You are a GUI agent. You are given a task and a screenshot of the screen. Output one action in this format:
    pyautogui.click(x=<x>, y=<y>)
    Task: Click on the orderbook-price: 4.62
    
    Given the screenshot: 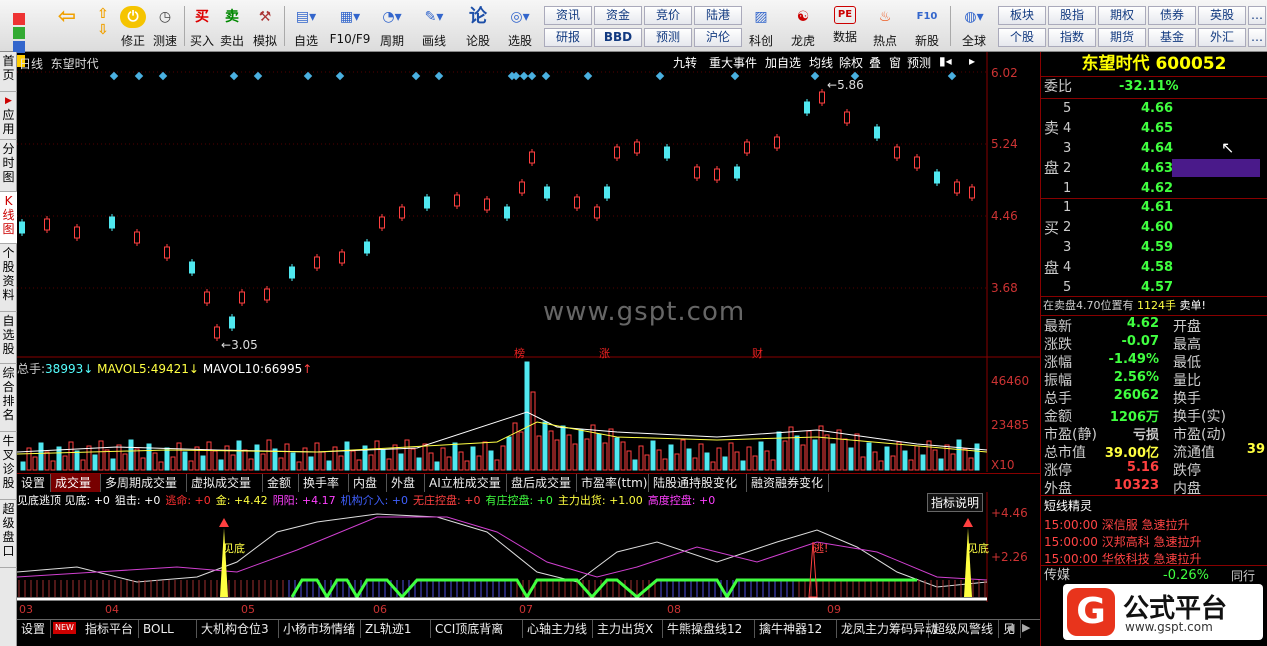 What is the action you would take?
    pyautogui.click(x=1157, y=189)
    